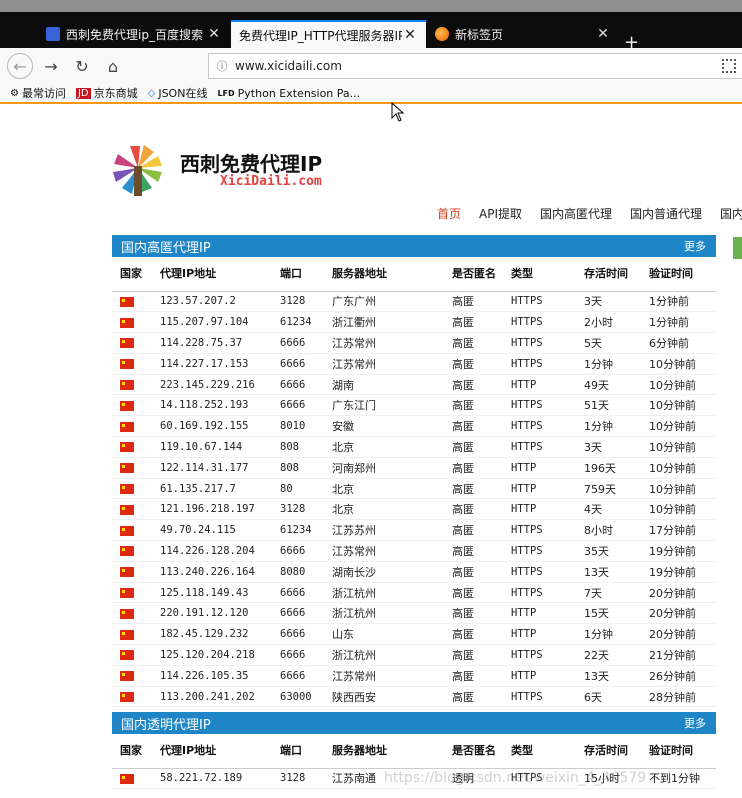 The width and height of the screenshot is (742, 798). What do you see at coordinates (20, 66) in the screenshot?
I see `back-button: ←` at bounding box center [20, 66].